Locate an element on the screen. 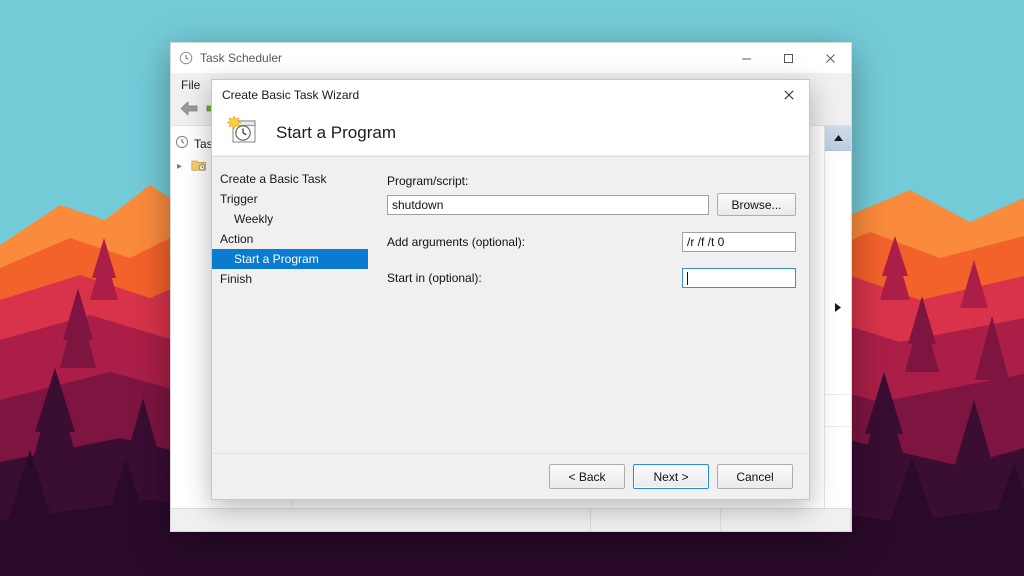 Image resolution: width=1024 pixels, height=576 pixels. window-controls is located at coordinates (788, 58).